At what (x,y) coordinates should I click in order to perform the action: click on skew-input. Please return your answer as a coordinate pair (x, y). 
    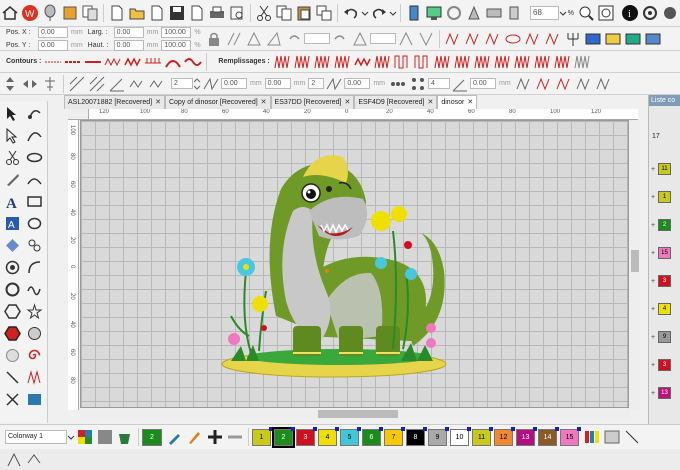
    Looking at the image, I should click on (382, 38).